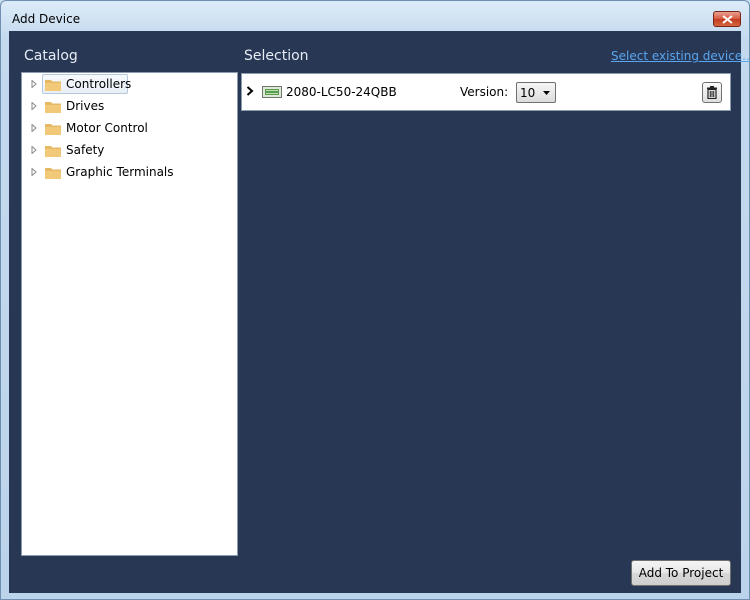  I want to click on tree-item-safety: Safety, so click(127, 150).